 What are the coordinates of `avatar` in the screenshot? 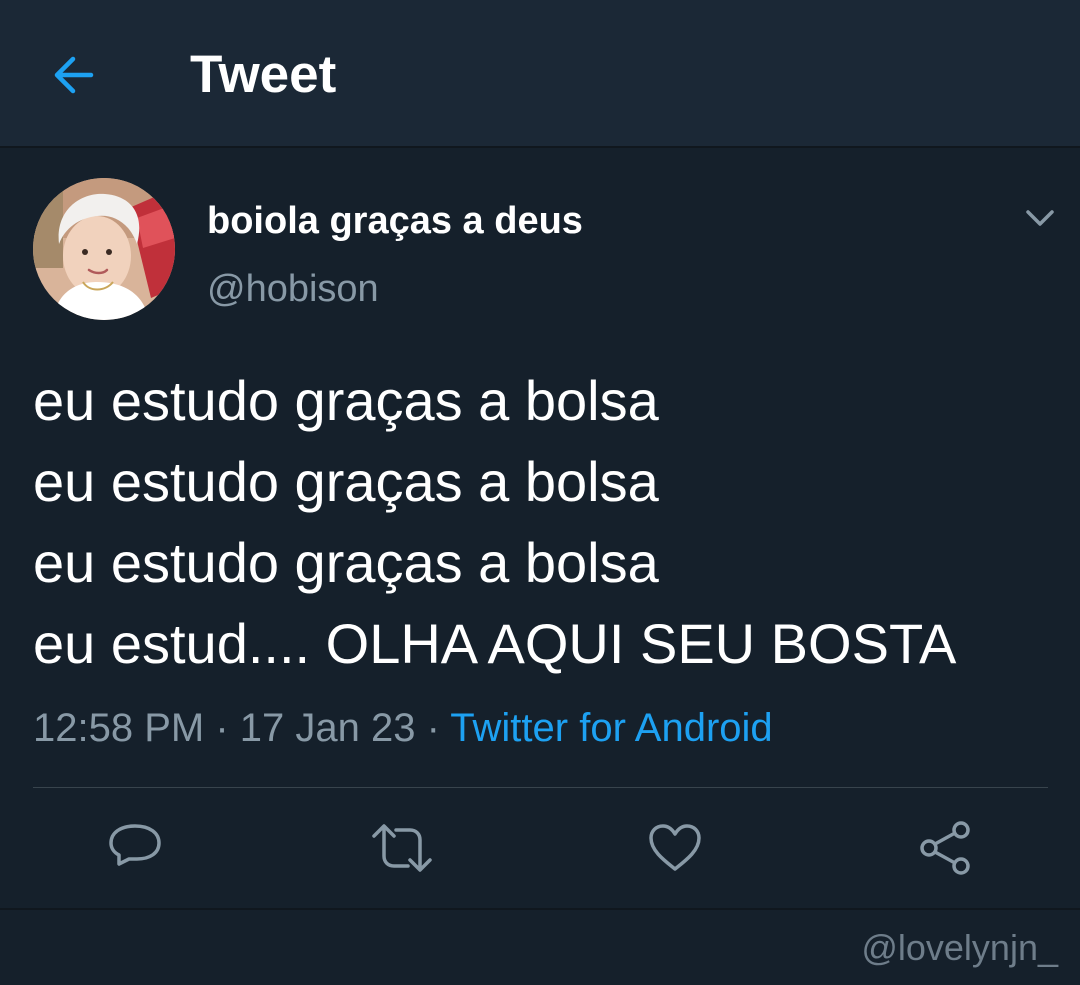 It's located at (104, 249).